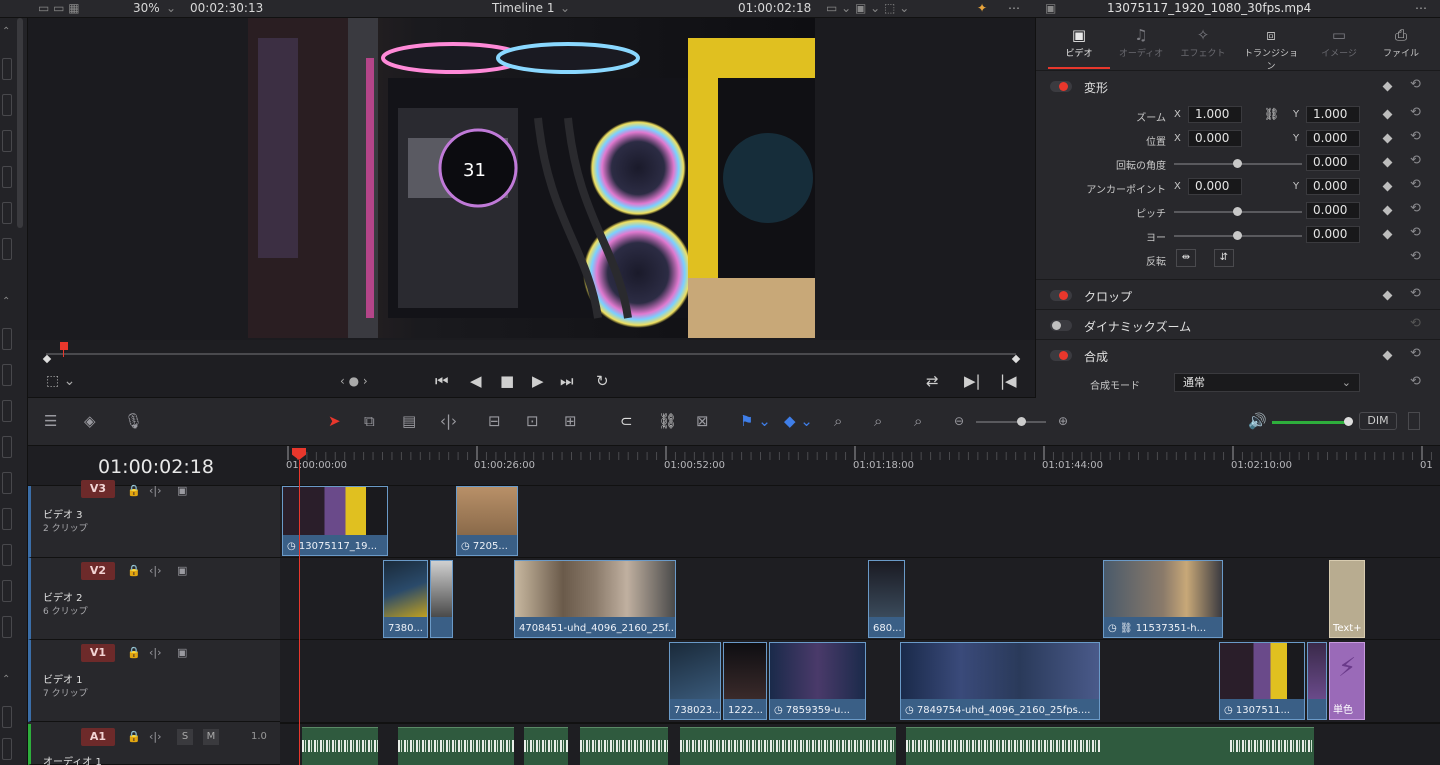  I want to click on track-badge: V2, so click(98, 571).